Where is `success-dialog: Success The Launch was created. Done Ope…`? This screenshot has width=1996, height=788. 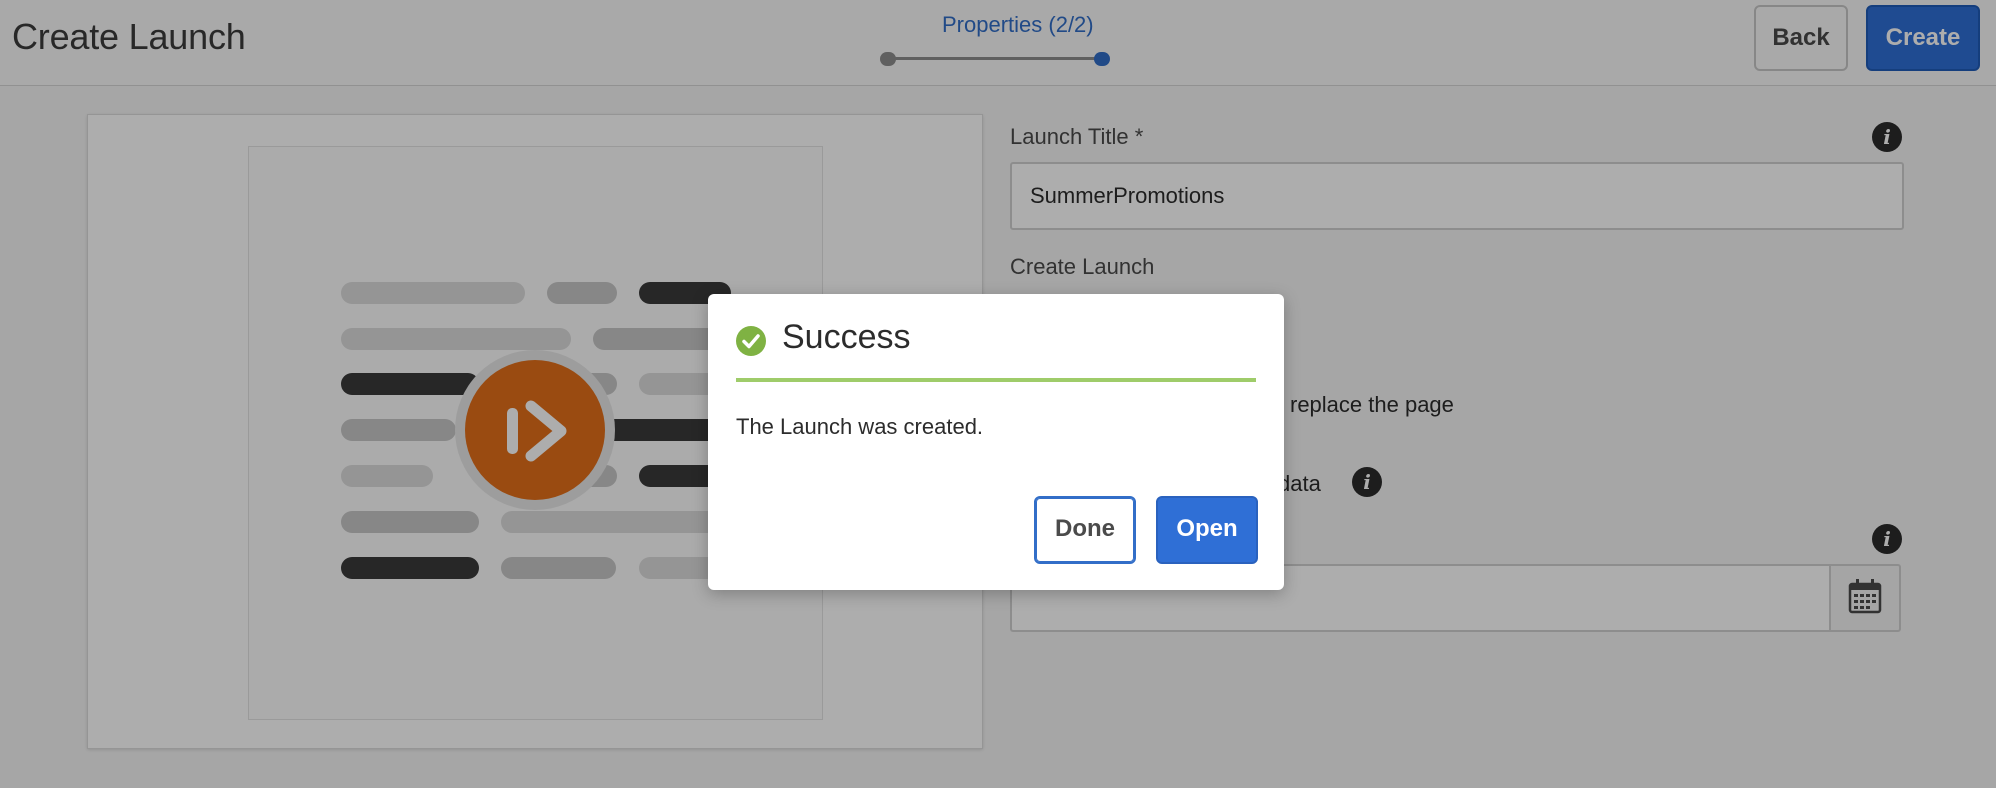 success-dialog: Success The Launch was created. Done Ope… is located at coordinates (996, 442).